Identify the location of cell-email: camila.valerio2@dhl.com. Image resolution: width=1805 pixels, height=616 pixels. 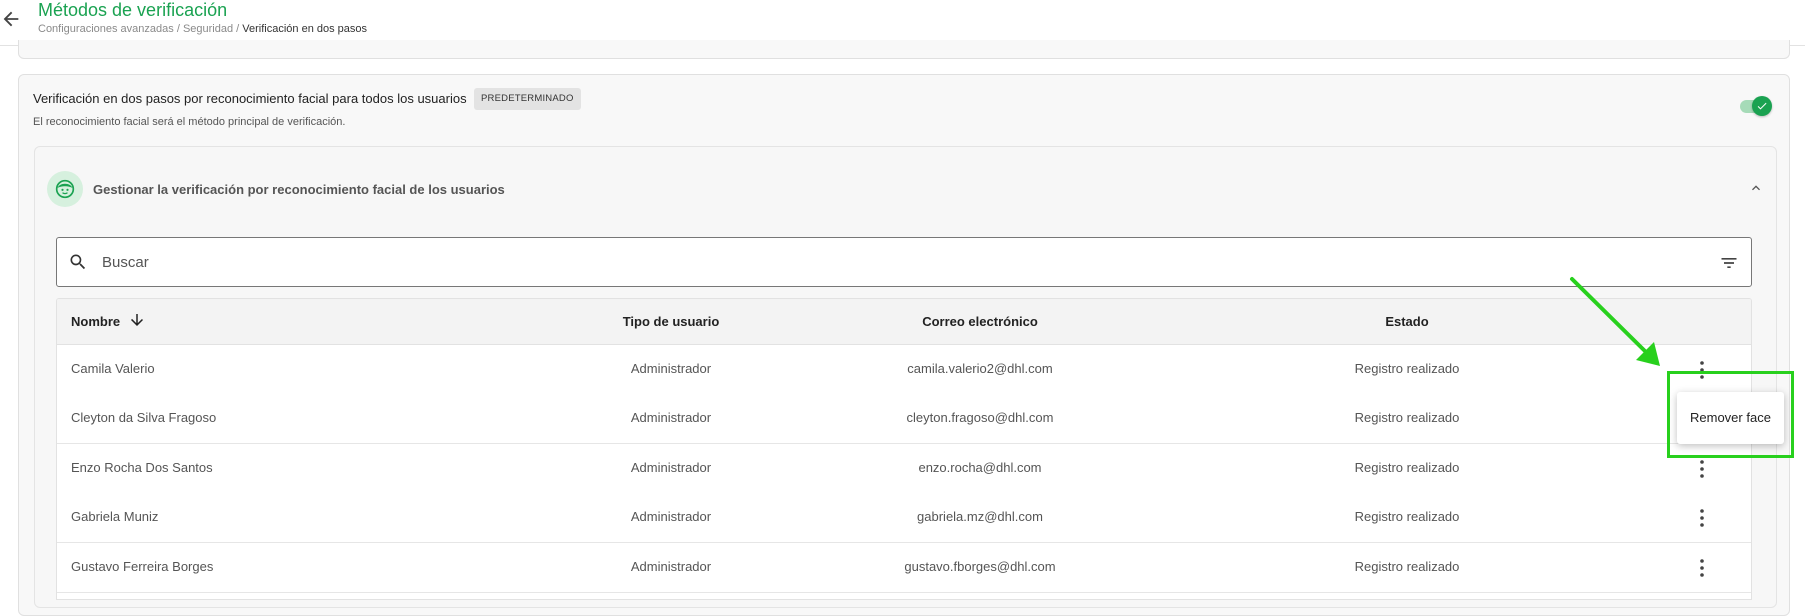
(980, 368).